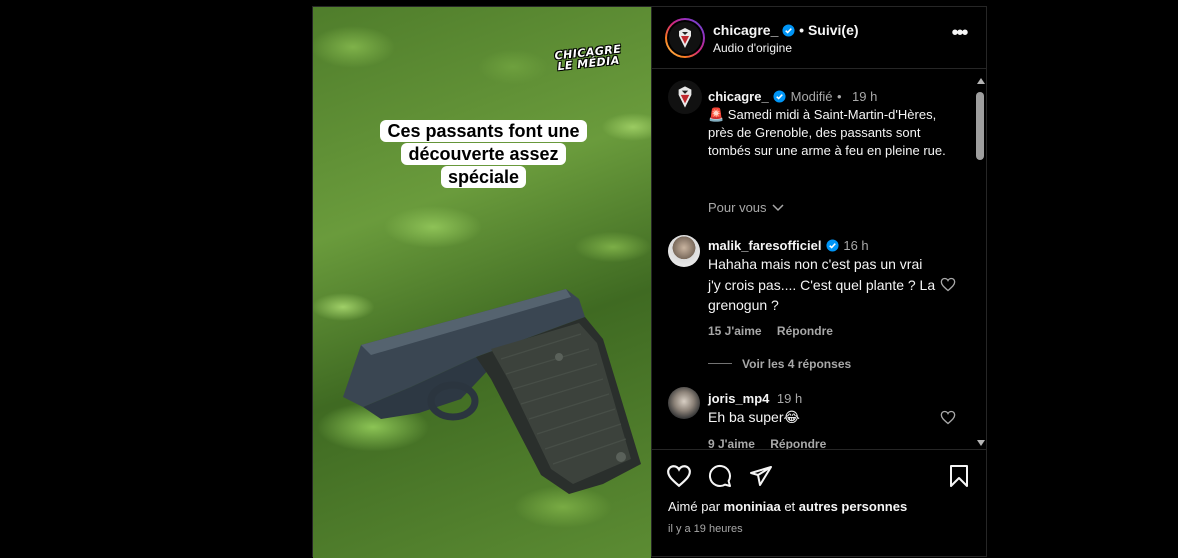  I want to click on follow-status-button: Suivi(e), so click(833, 30).